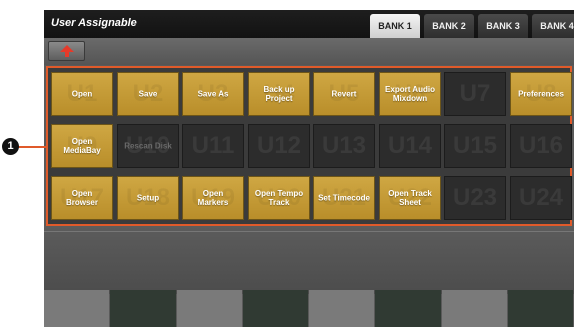 Image resolution: width=574 pixels, height=327 pixels. I want to click on button-label: Save As, so click(213, 94).